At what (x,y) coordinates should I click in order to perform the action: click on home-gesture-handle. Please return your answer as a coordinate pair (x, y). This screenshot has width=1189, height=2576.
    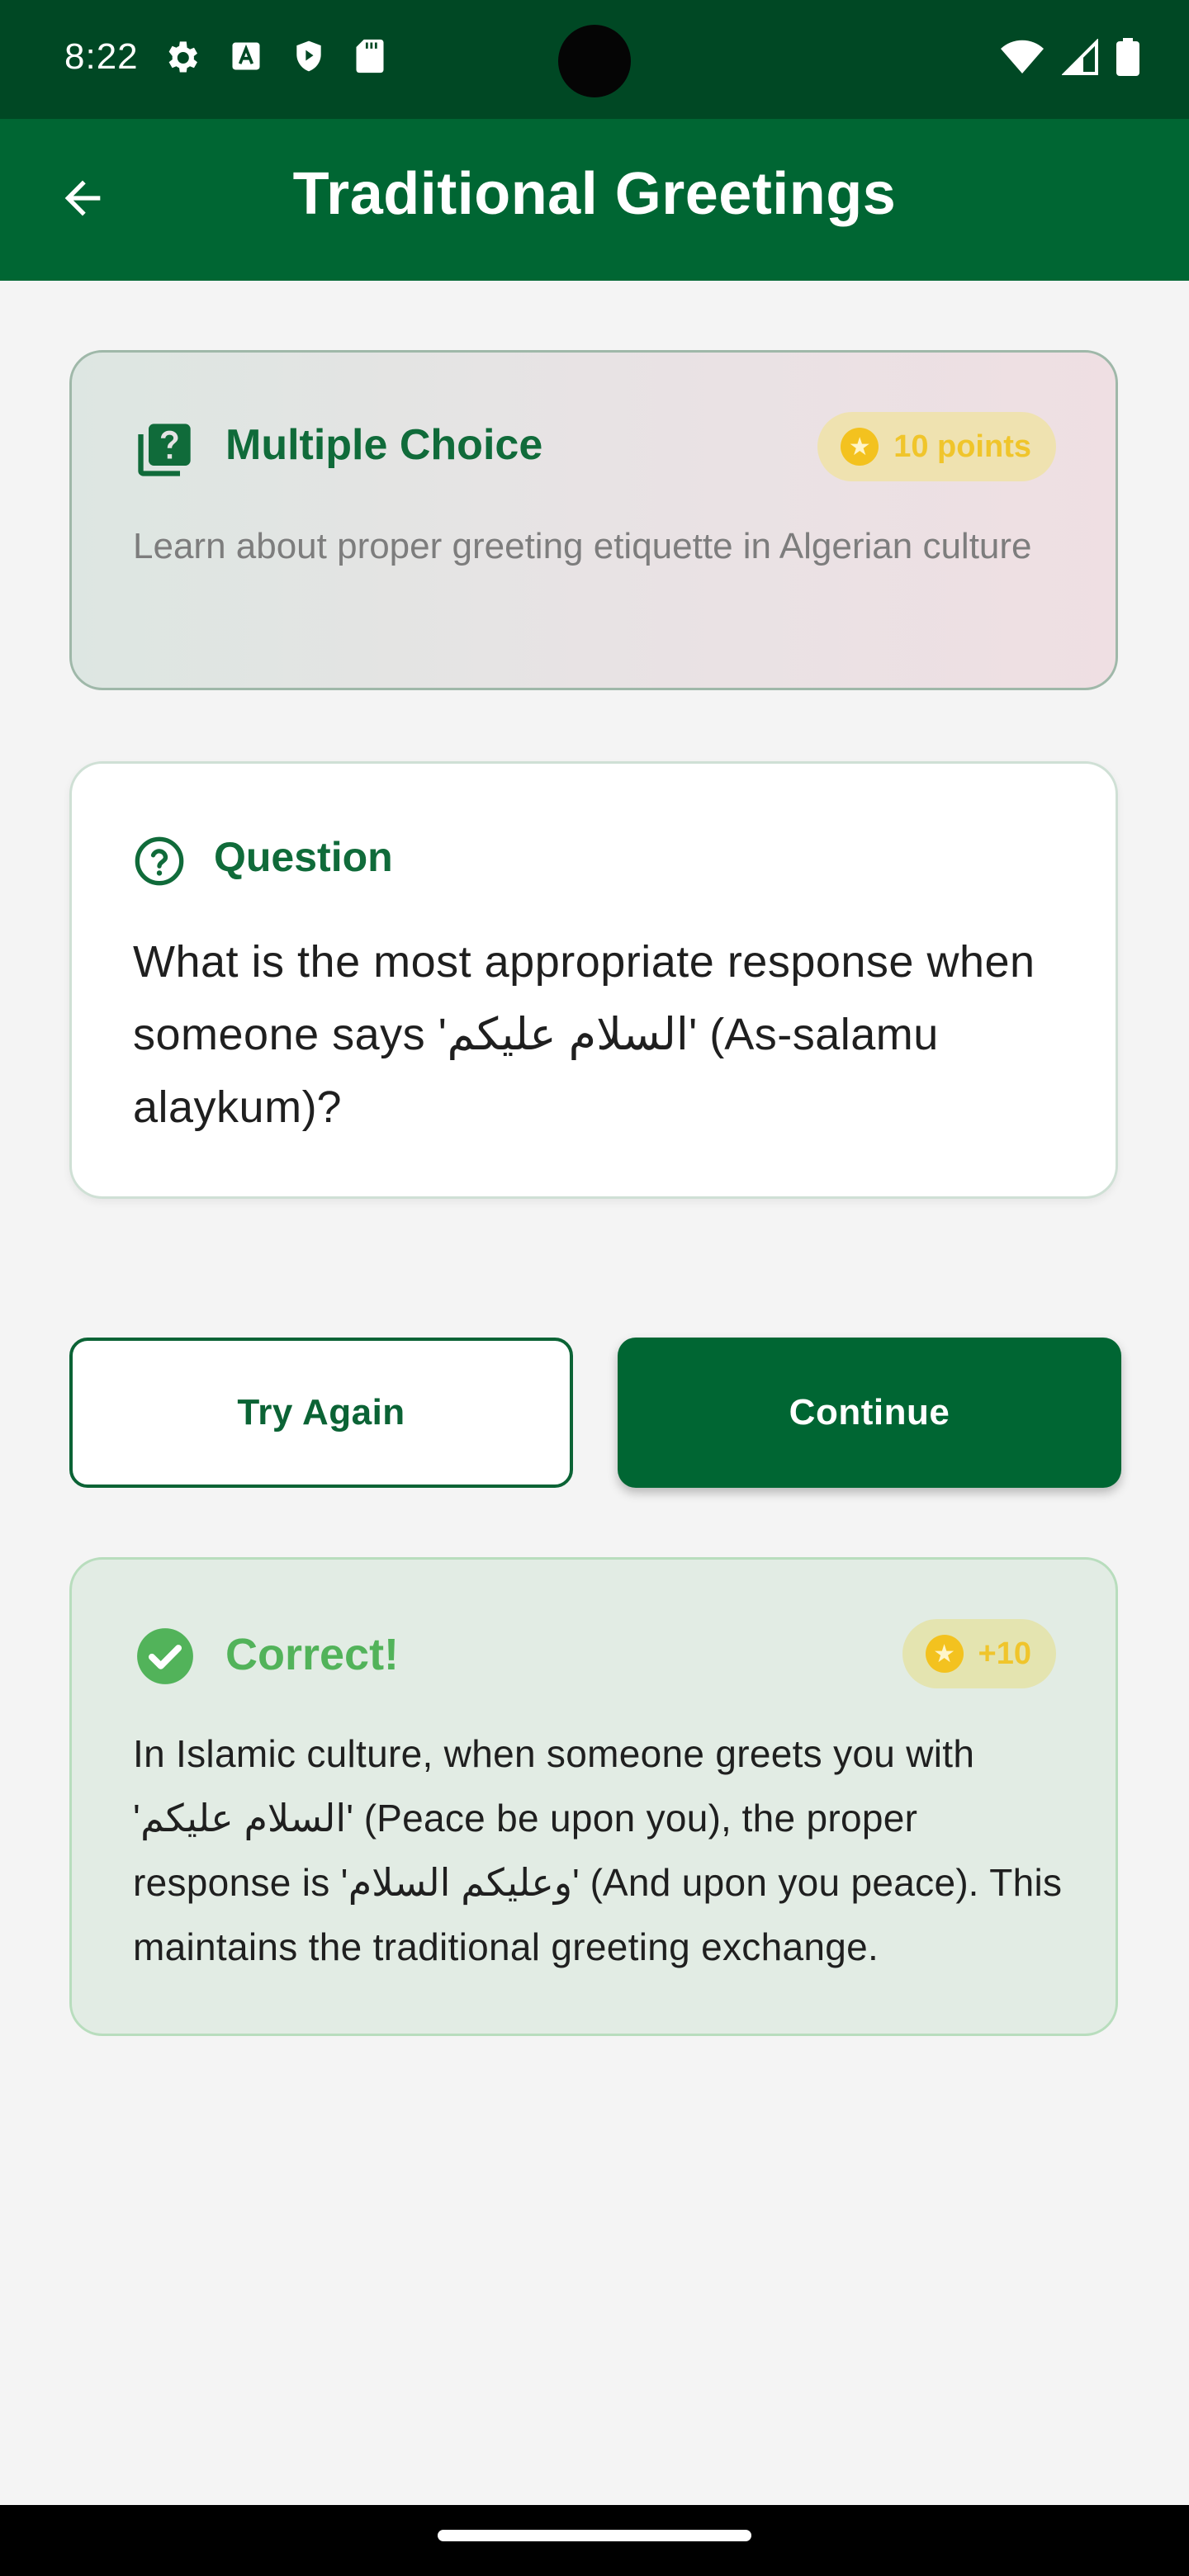
    Looking at the image, I should click on (594, 2535).